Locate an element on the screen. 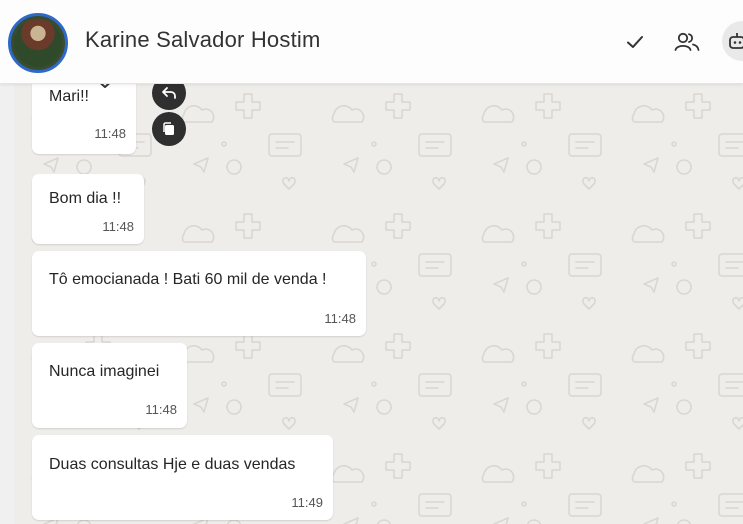 This screenshot has height=524, width=743. group-button is located at coordinates (687, 42).